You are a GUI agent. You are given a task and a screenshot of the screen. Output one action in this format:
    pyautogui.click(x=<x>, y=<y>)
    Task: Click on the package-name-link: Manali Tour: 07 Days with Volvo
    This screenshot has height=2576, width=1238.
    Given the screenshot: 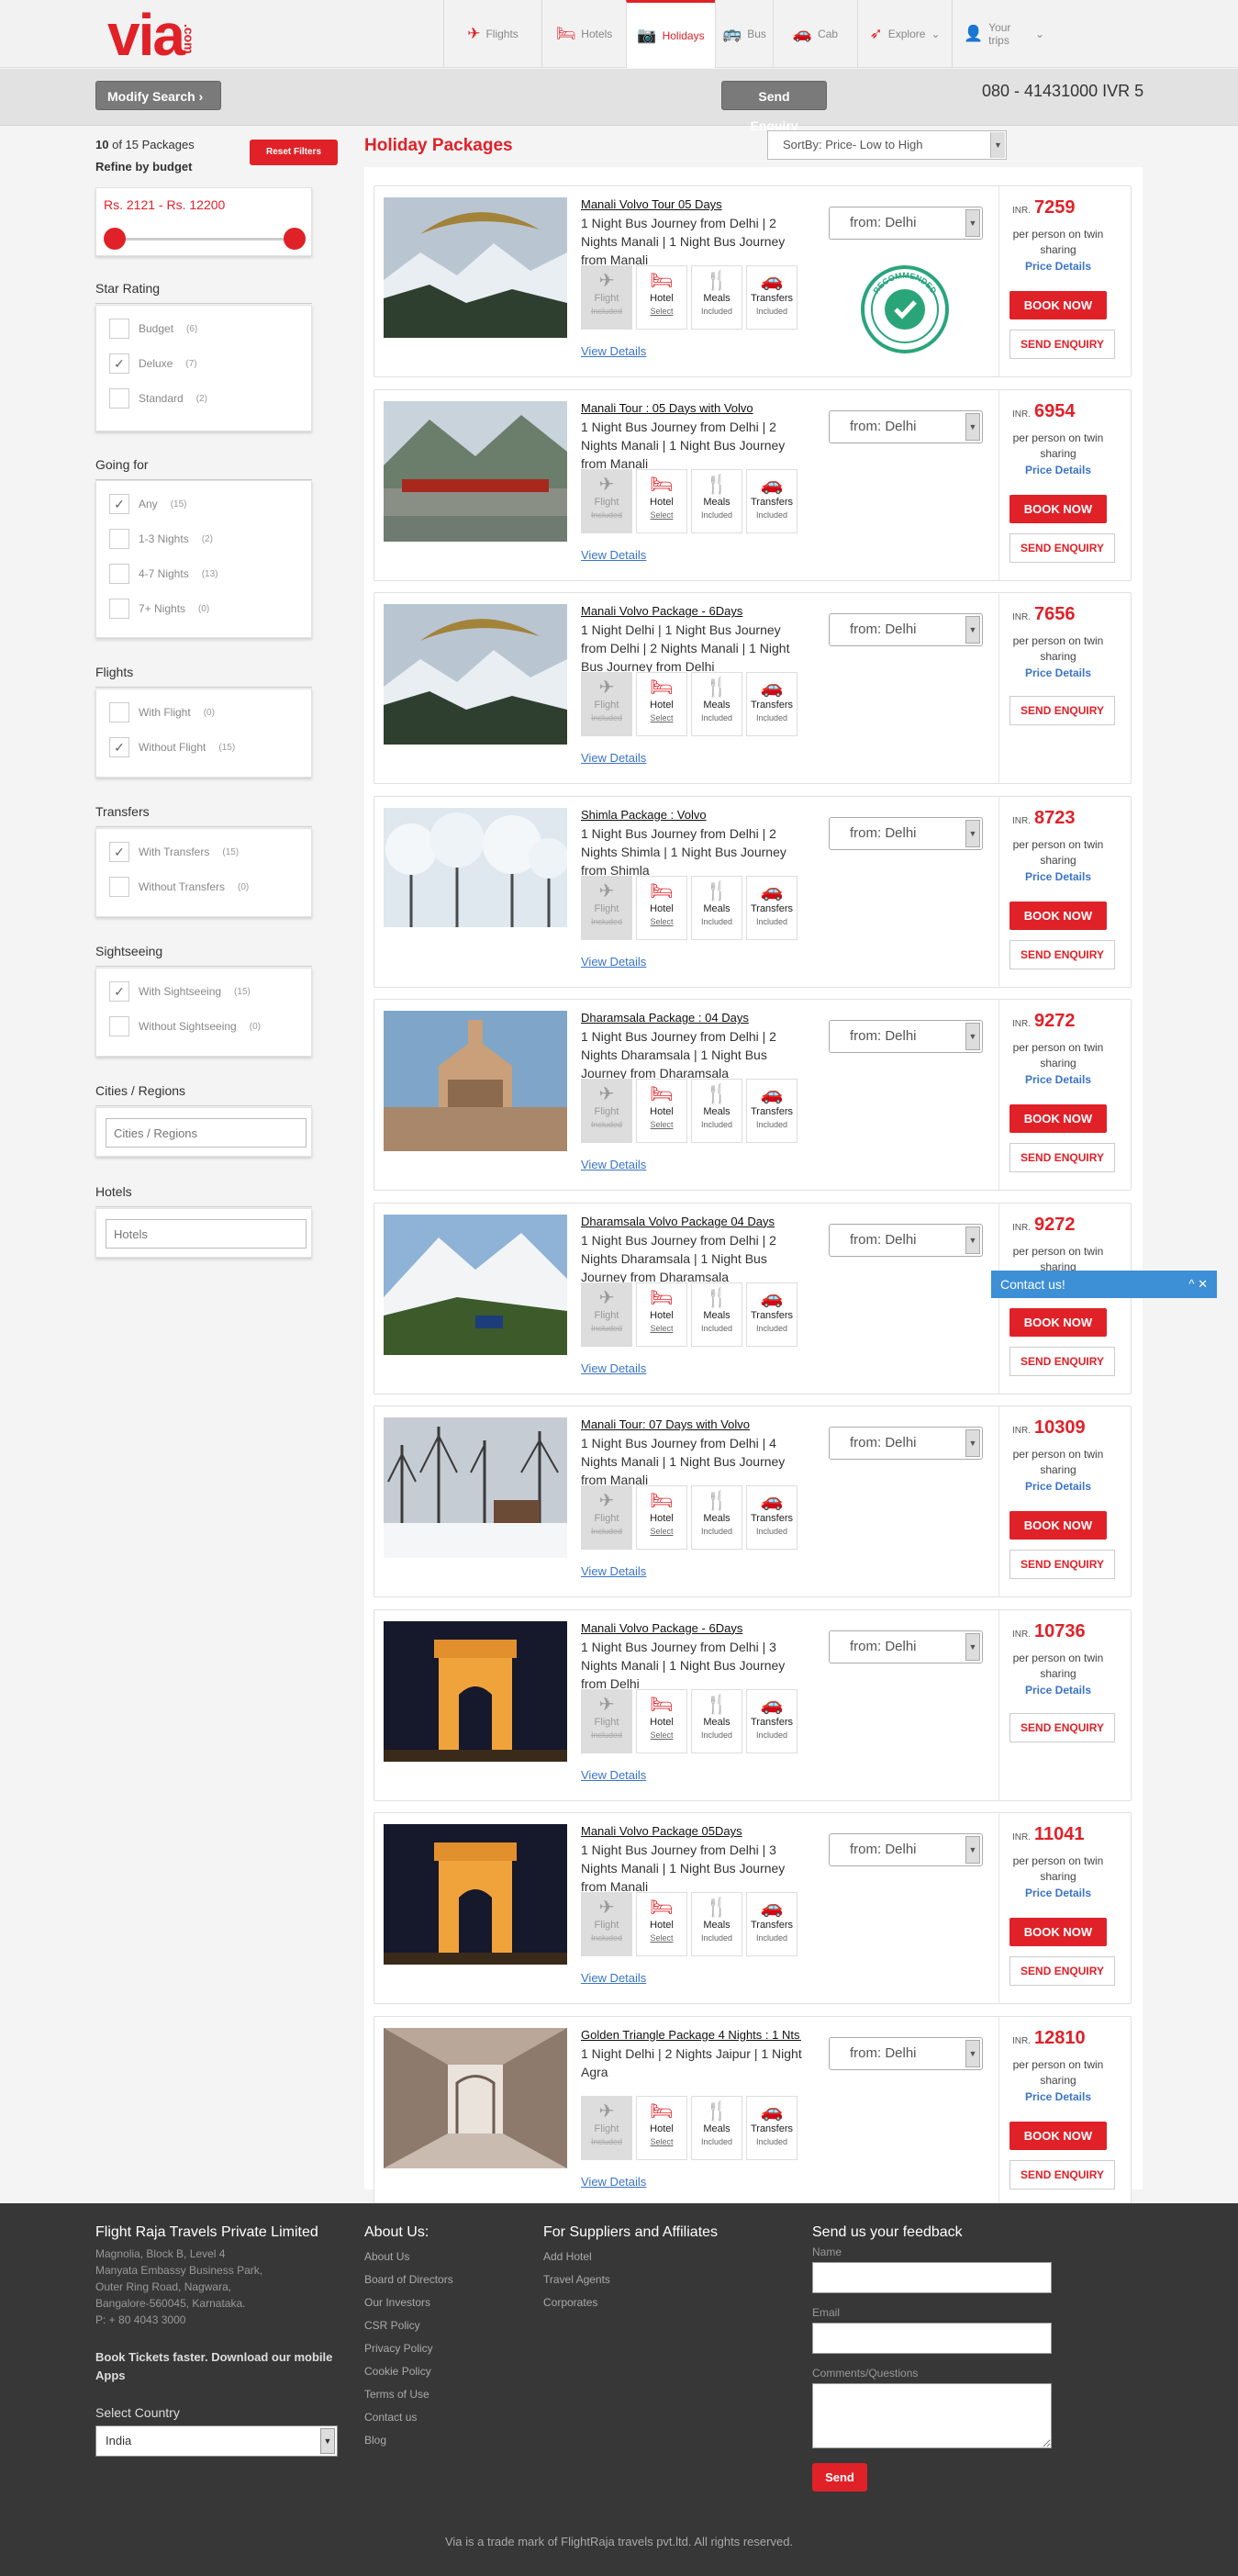 What is the action you would take?
    pyautogui.click(x=691, y=1424)
    